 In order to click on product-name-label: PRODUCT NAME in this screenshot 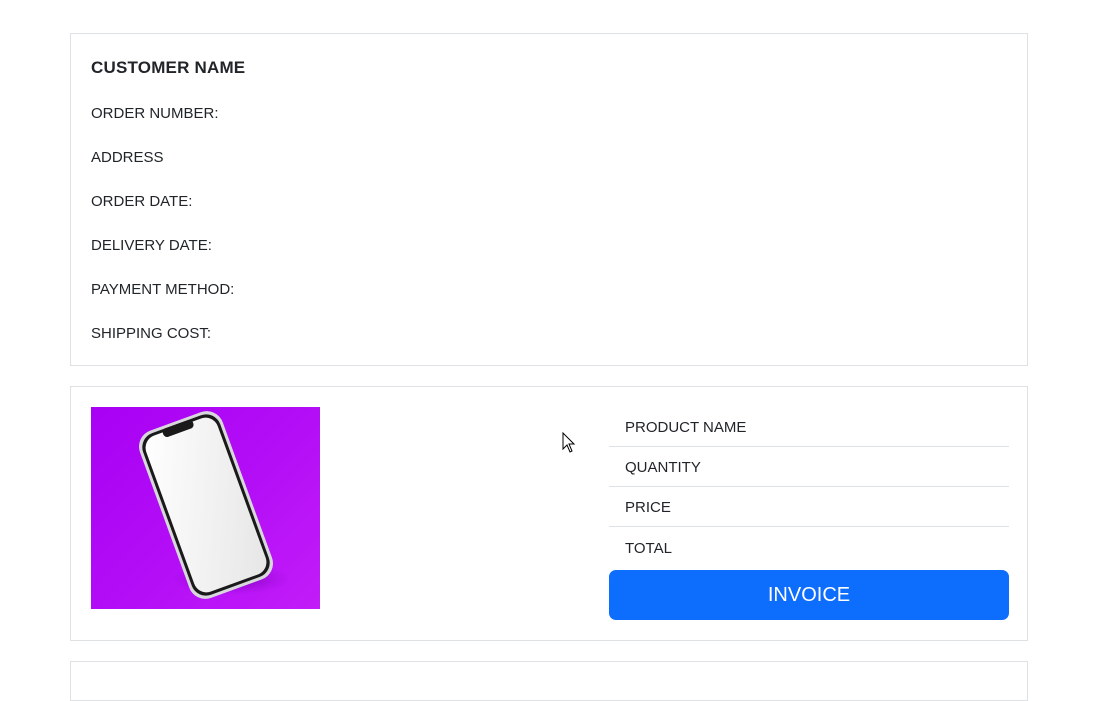, I will do `click(809, 427)`.